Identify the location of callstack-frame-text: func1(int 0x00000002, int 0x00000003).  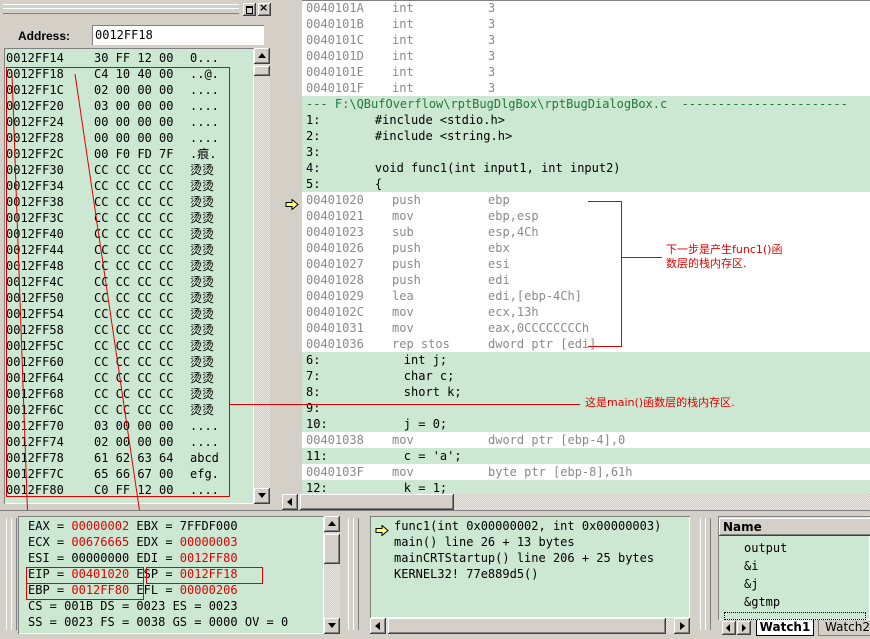
(528, 526).